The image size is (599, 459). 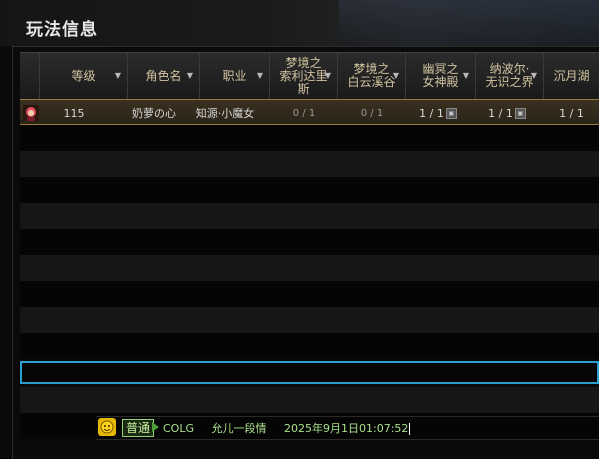 I want to click on cell-dungeon-1: 0 / 1, so click(x=304, y=113).